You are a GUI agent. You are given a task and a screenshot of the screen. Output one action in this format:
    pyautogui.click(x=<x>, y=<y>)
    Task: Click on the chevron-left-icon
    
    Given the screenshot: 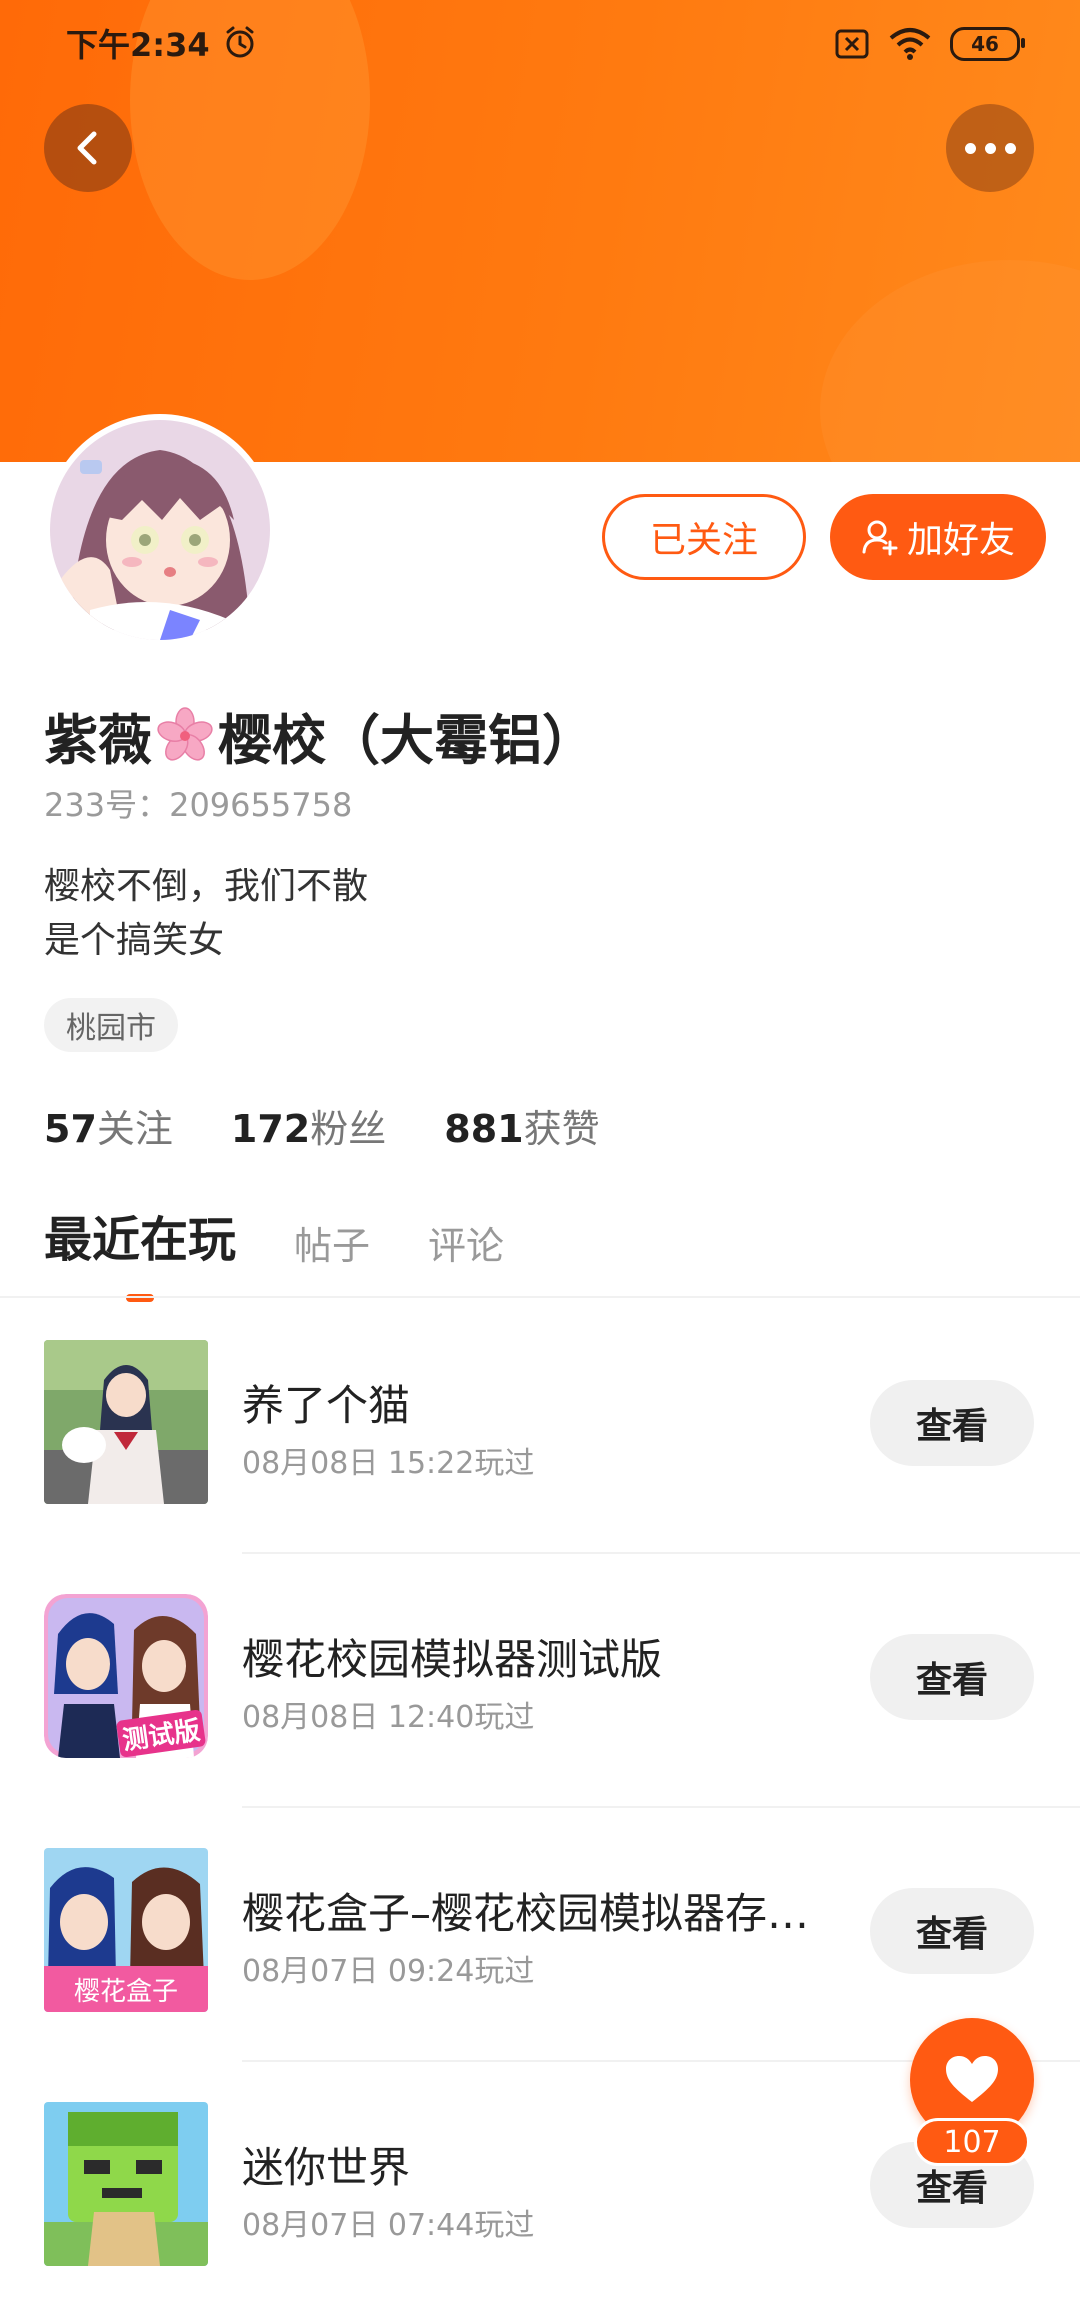 What is the action you would take?
    pyautogui.click(x=87, y=148)
    